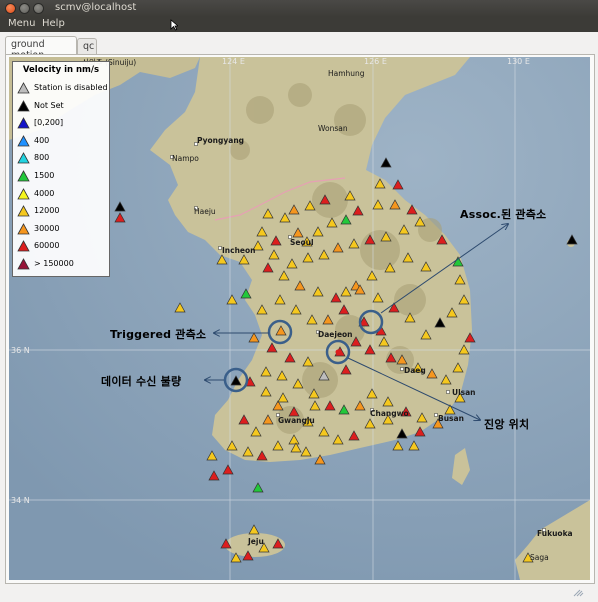  What do you see at coordinates (24, 8) in the screenshot?
I see `minimize-button` at bounding box center [24, 8].